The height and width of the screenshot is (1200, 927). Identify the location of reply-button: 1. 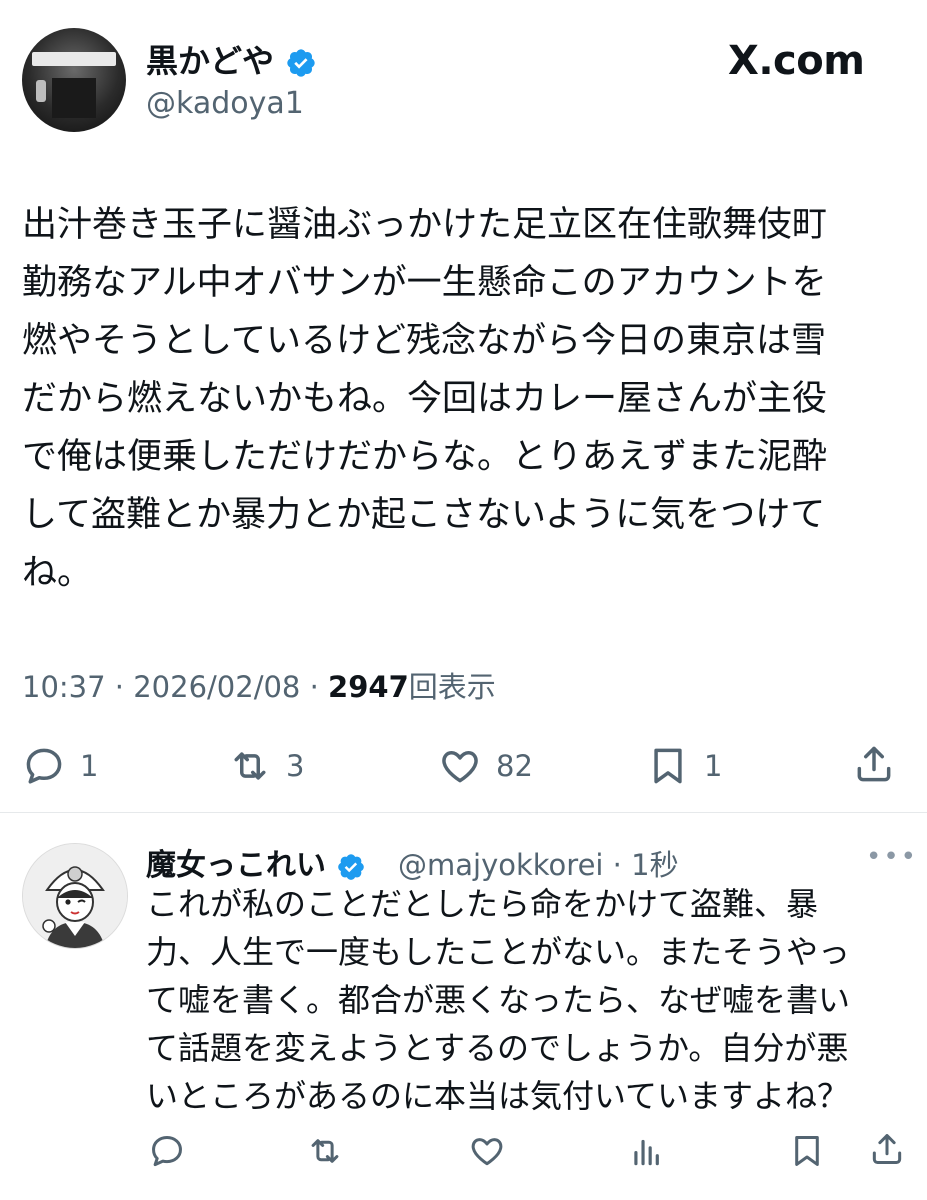
(60, 766).